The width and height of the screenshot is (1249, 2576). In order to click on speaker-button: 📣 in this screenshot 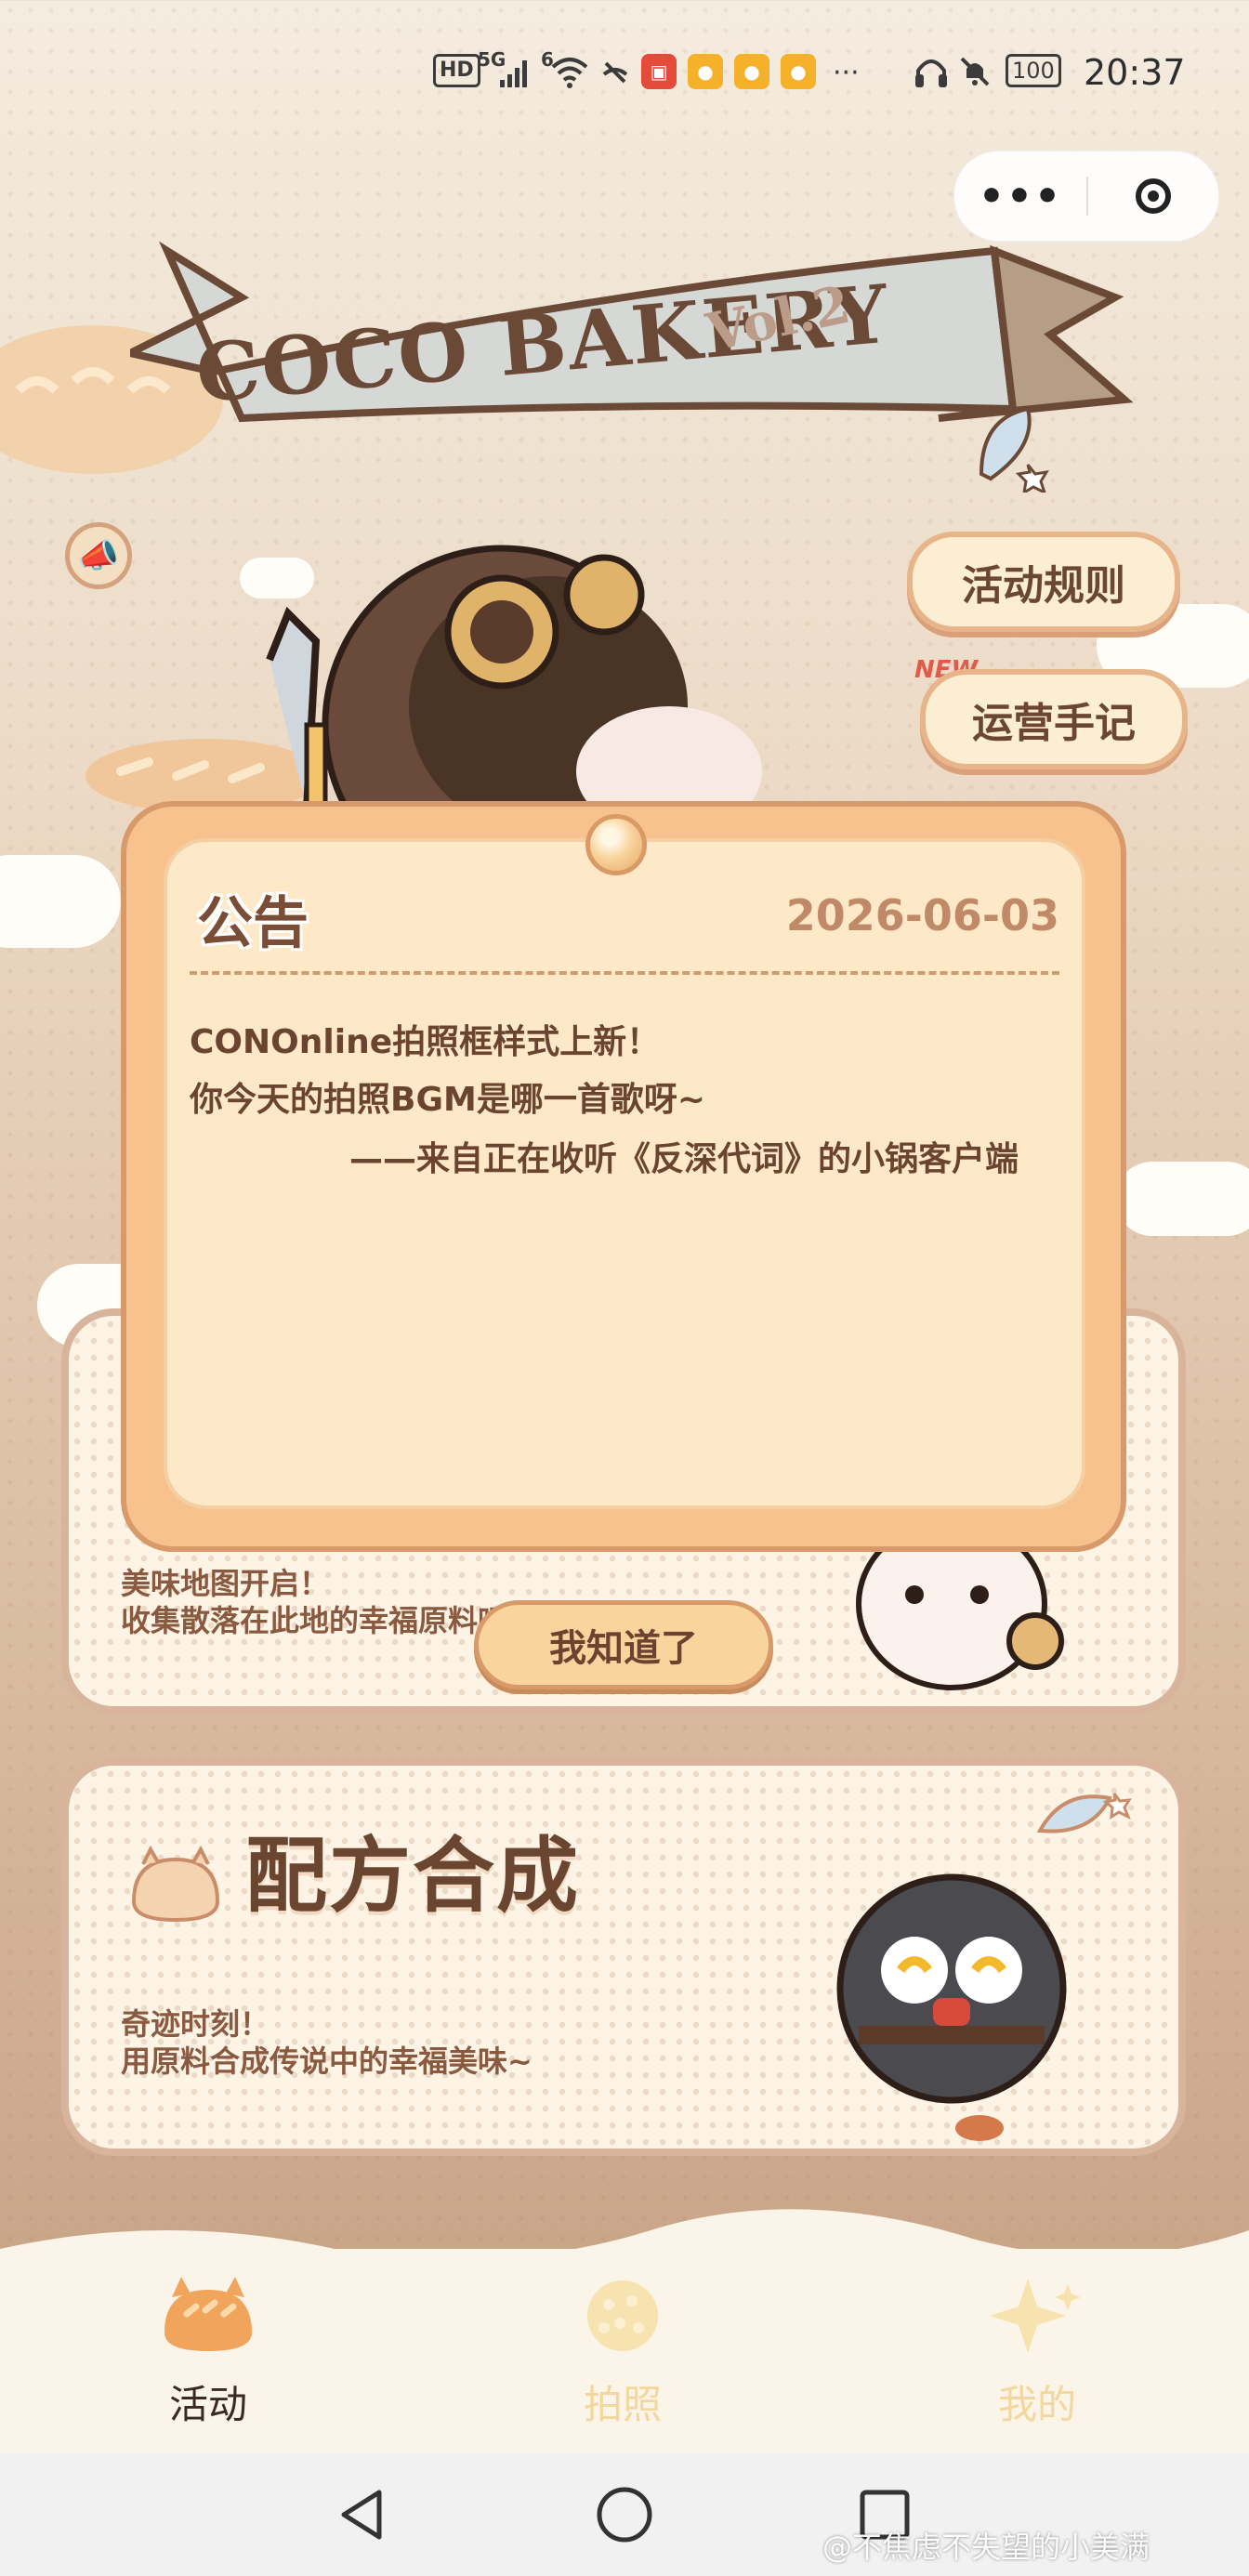, I will do `click(98, 555)`.